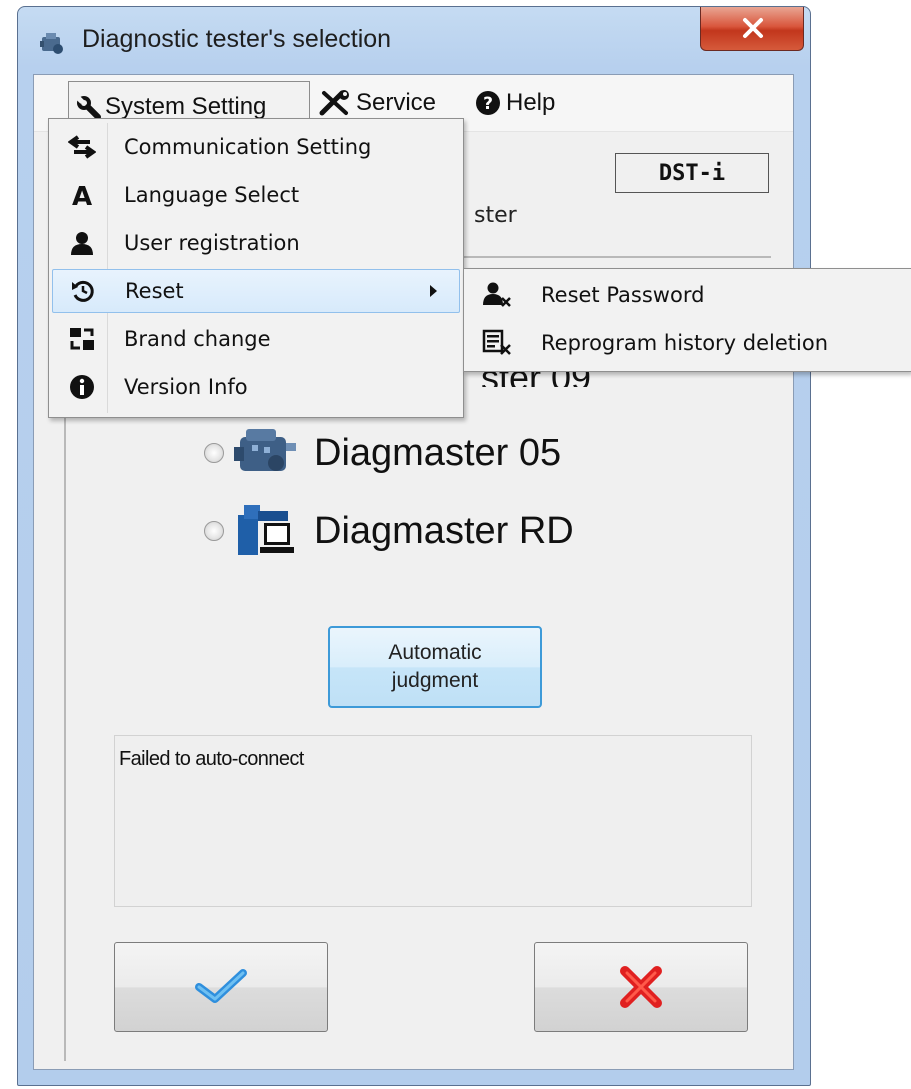 Image resolution: width=911 pixels, height=1089 pixels. I want to click on menu-item-label: Version Info, so click(186, 387).